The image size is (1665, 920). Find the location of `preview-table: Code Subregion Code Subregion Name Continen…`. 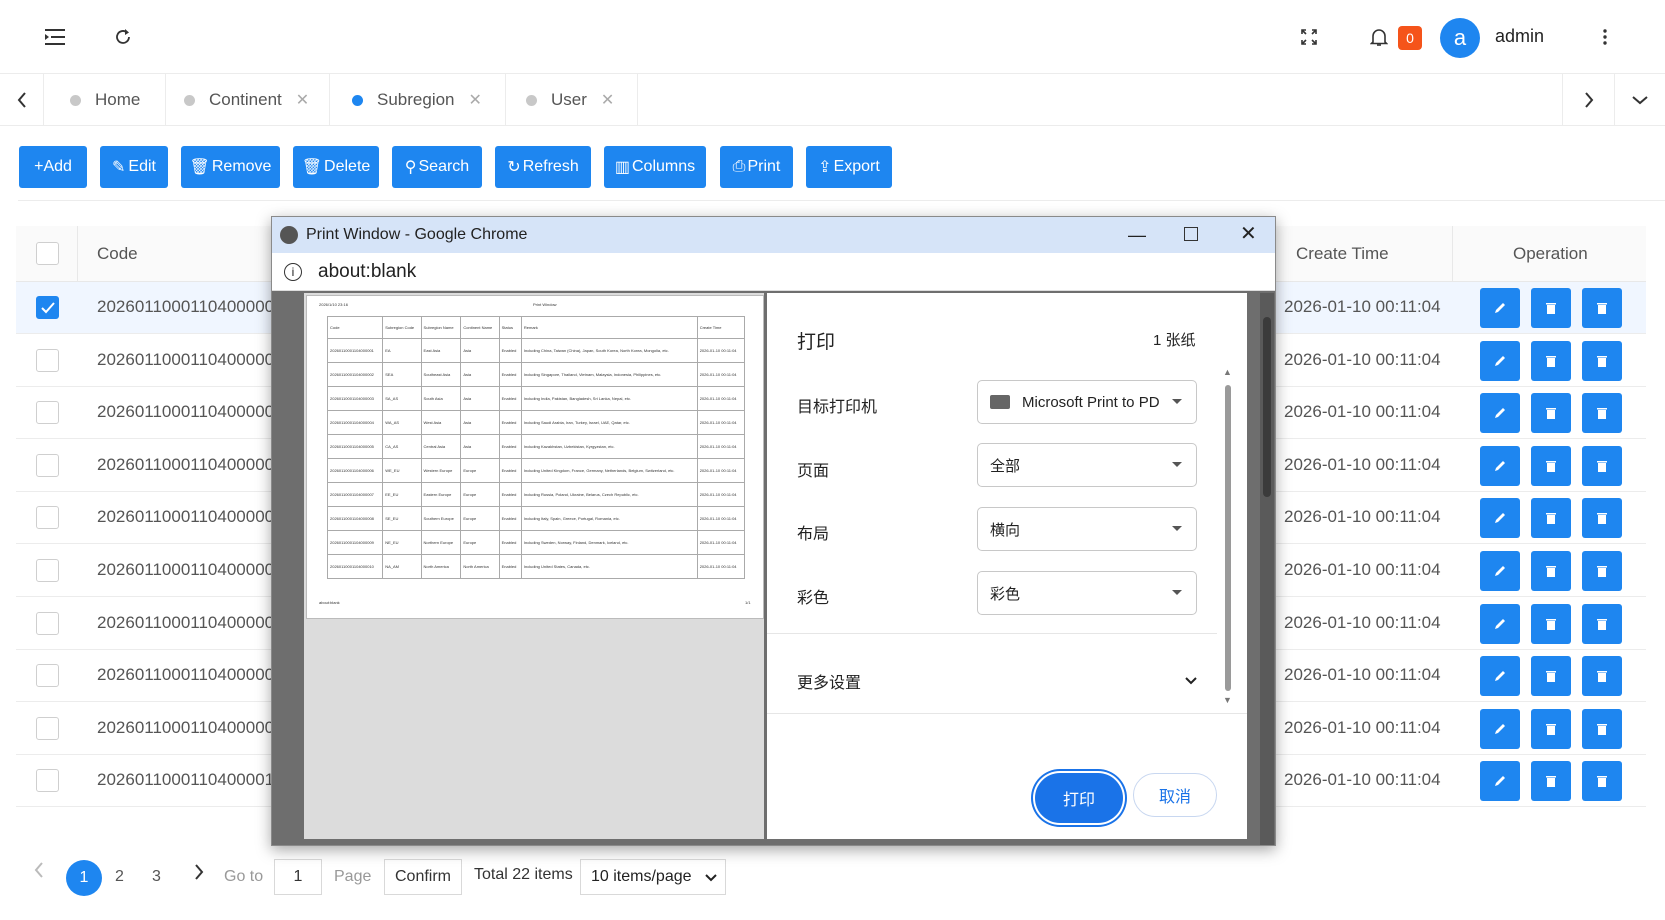

preview-table: Code Subregion Code Subregion Name Continen… is located at coordinates (536, 447).